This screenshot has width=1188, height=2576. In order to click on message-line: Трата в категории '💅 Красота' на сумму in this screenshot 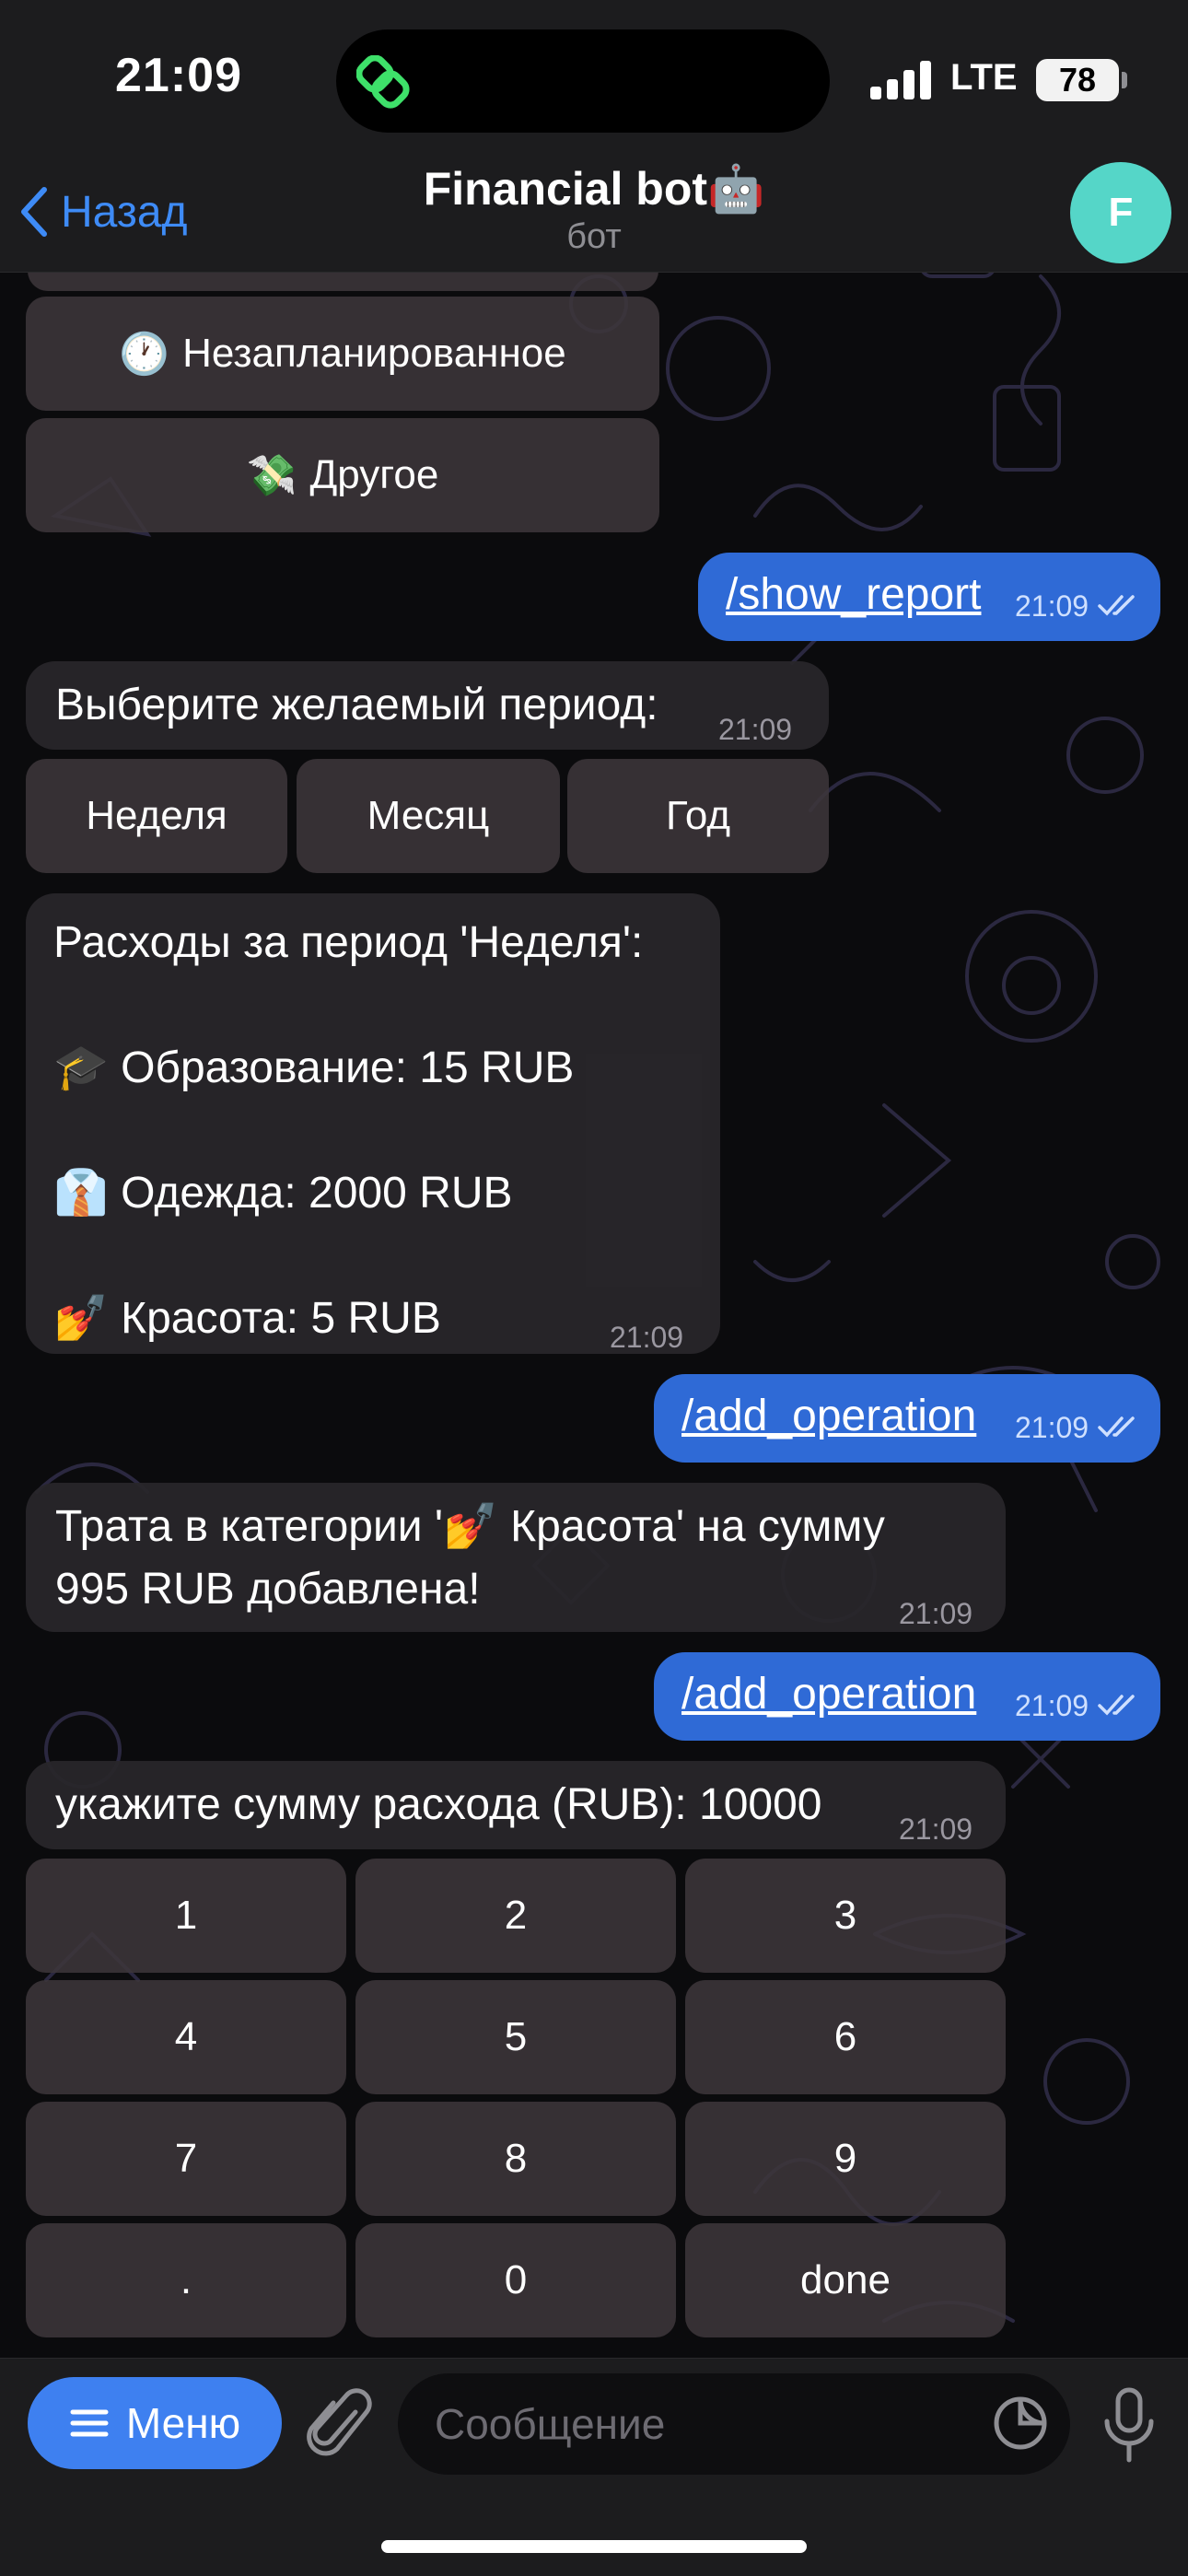, I will do `click(470, 1527)`.